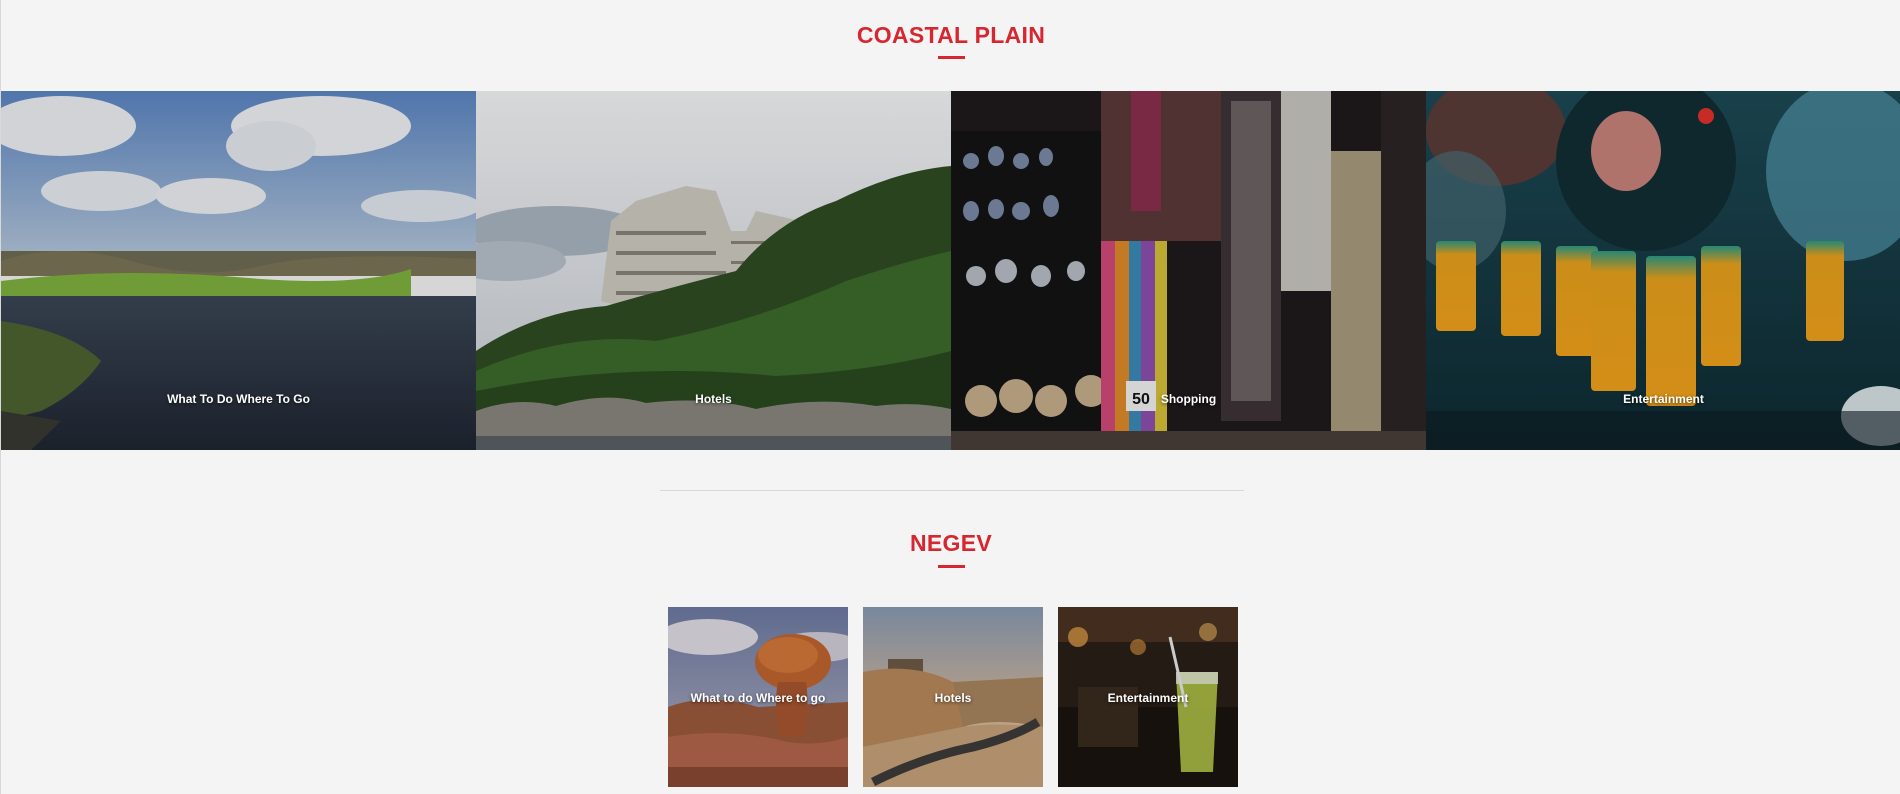 Image resolution: width=1900 pixels, height=794 pixels. I want to click on tile-what-to-do-coastal: What To Do Where To Go, so click(238, 270).